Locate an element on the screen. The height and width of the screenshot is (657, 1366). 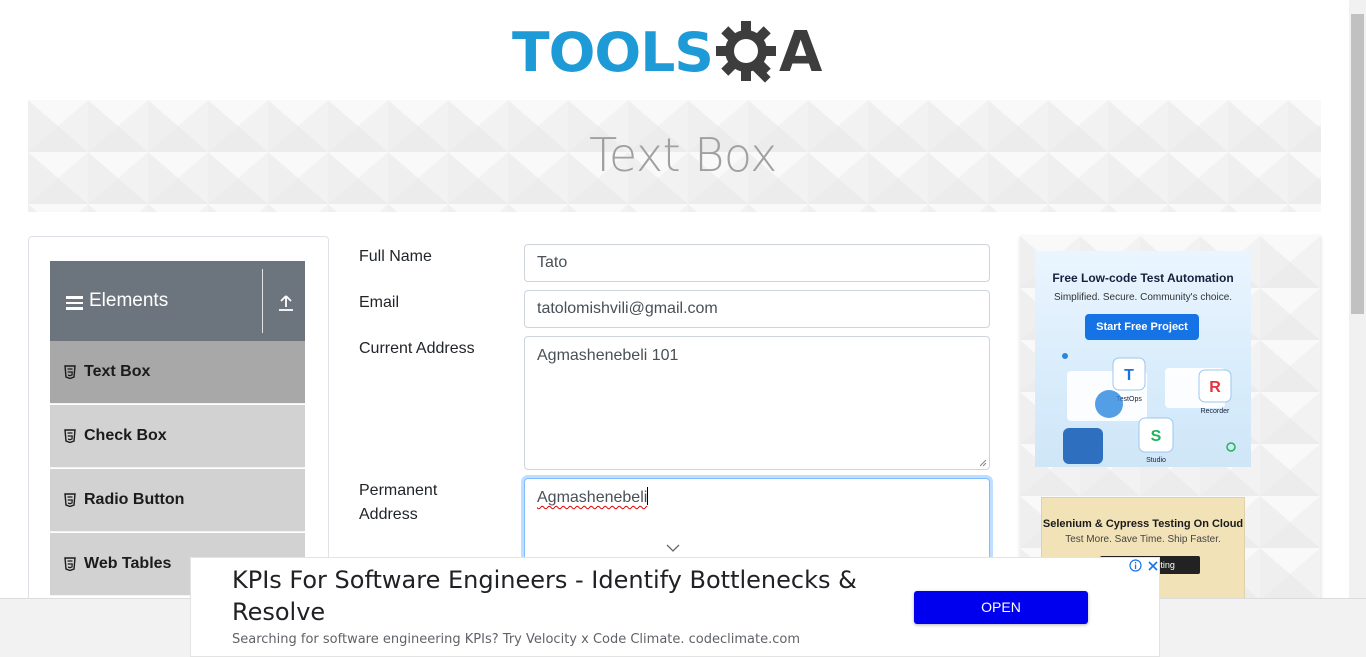
text-caret is located at coordinates (648, 496).